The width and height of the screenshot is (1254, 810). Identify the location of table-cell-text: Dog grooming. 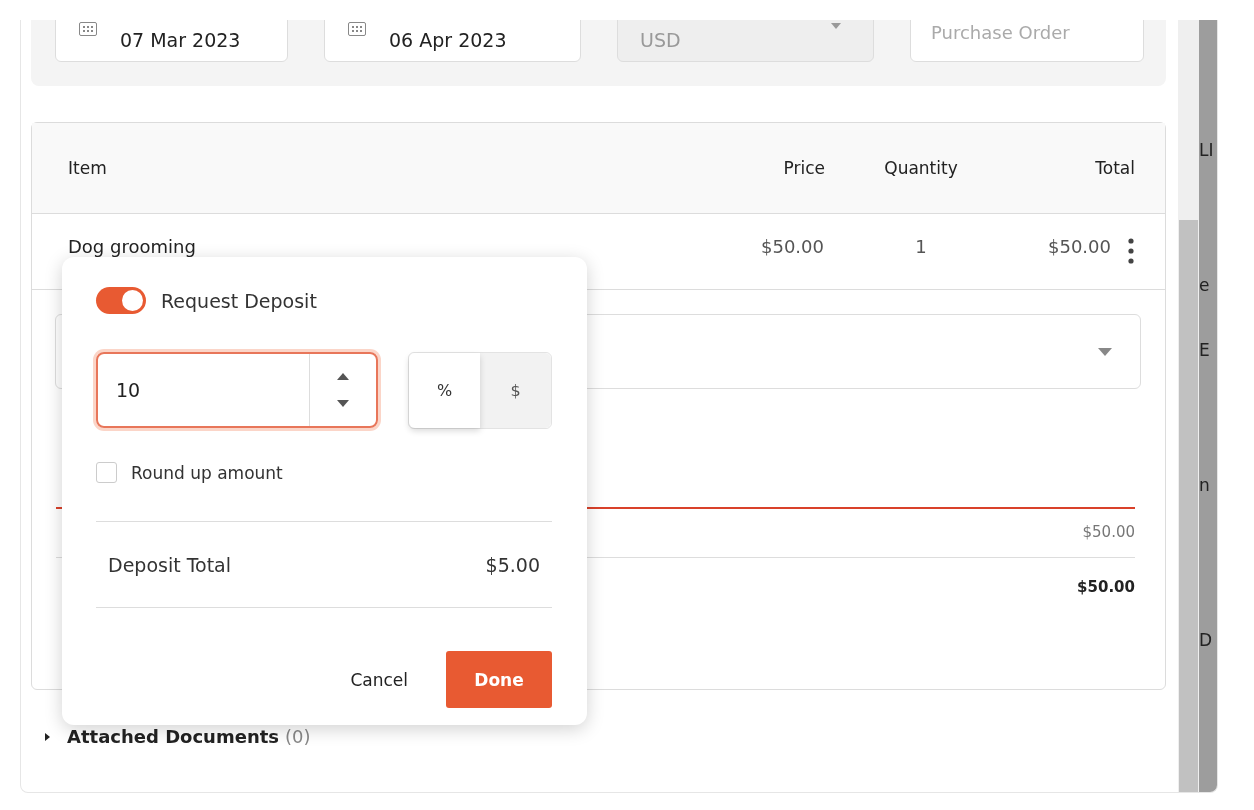
(132, 247).